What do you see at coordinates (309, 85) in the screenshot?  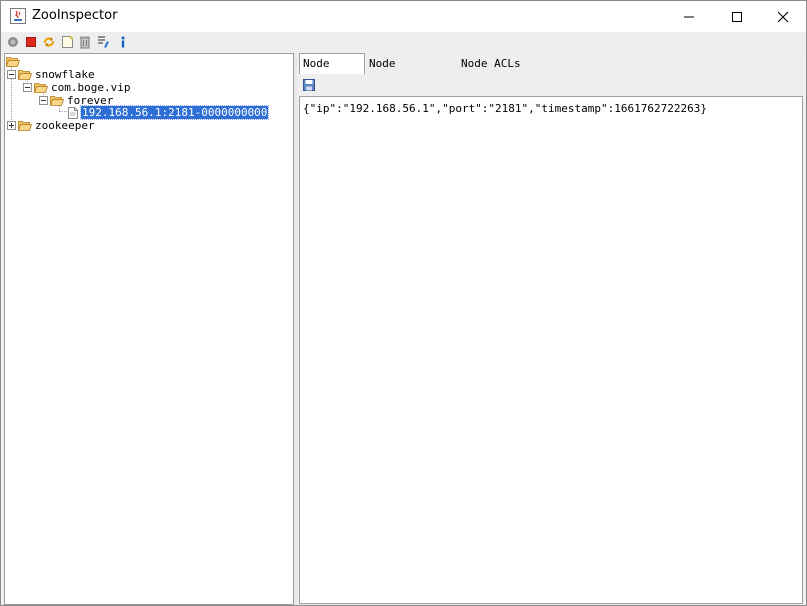 I see `save-icon` at bounding box center [309, 85].